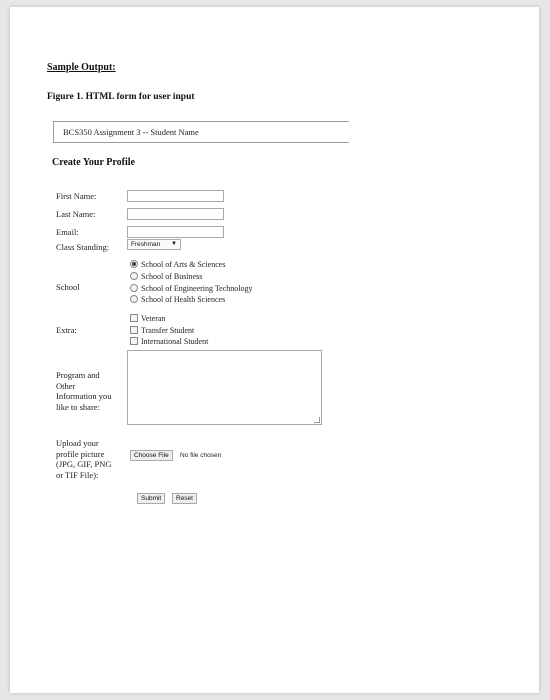  What do you see at coordinates (175, 232) in the screenshot?
I see `email-input` at bounding box center [175, 232].